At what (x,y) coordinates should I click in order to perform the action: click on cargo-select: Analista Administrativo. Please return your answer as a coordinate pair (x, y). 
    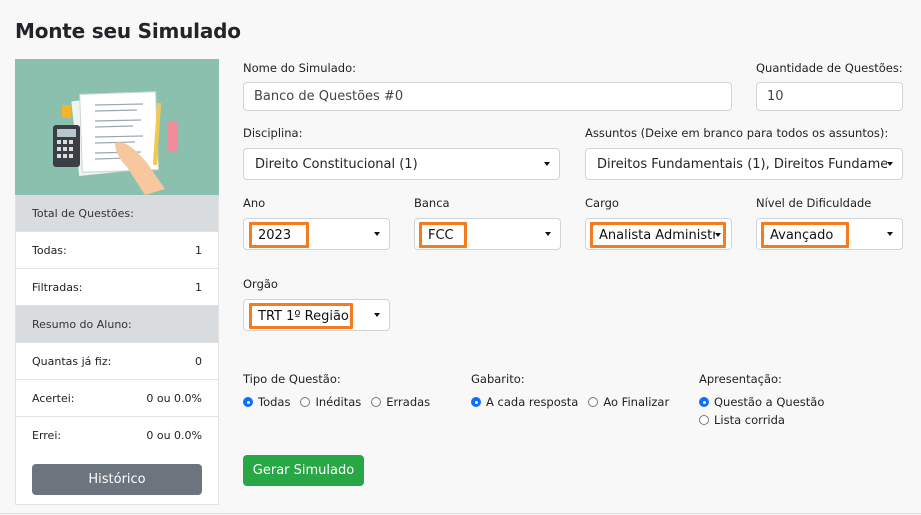
    Looking at the image, I should click on (658, 234).